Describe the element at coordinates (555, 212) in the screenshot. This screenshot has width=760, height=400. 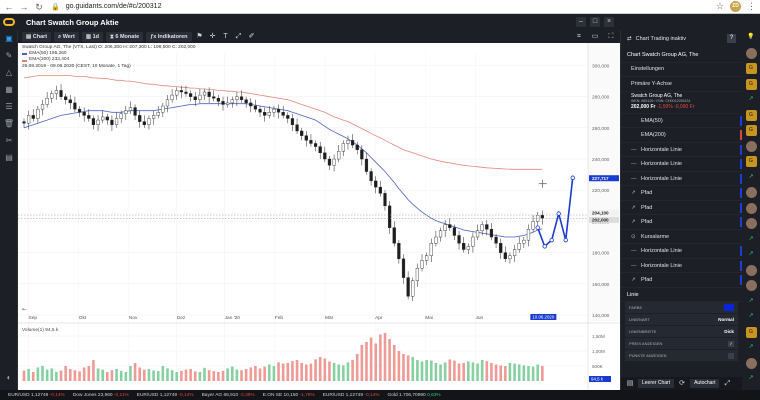
I see `drawn-path` at that location.